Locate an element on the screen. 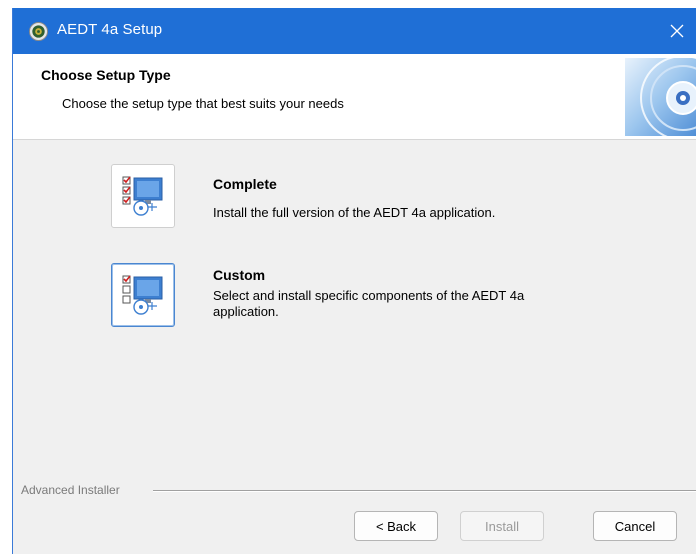 This screenshot has width=696, height=554. install-button: Install is located at coordinates (502, 526).